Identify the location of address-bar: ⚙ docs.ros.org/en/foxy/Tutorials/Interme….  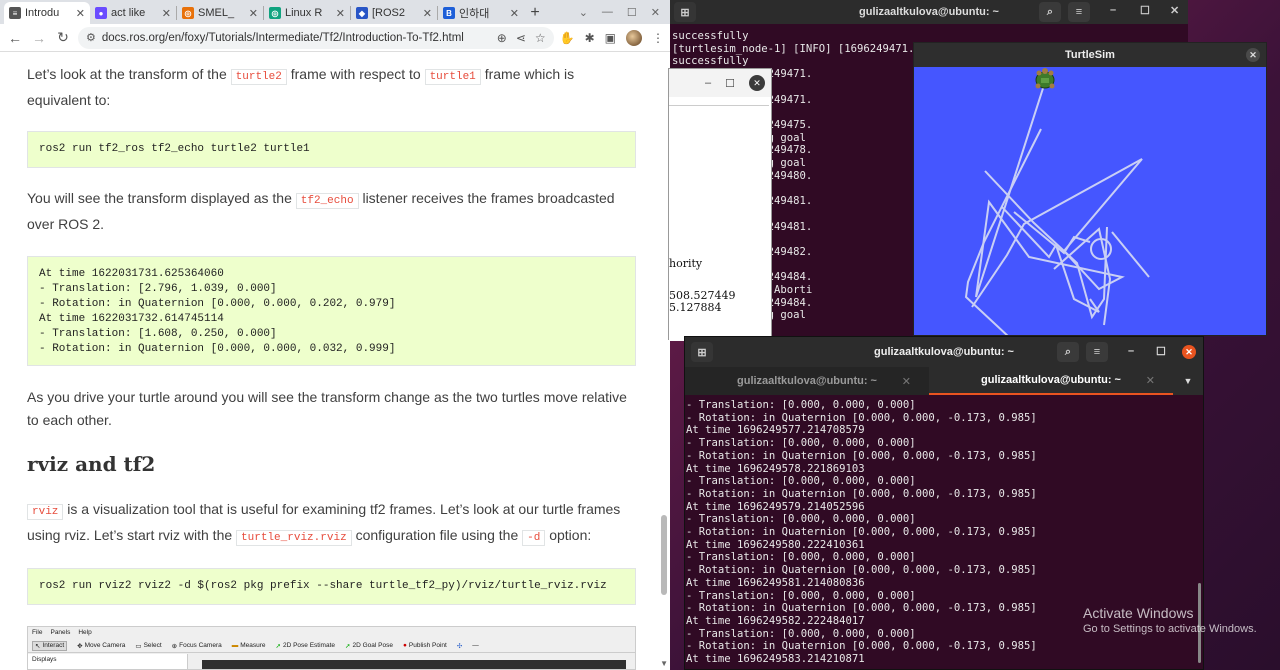
(316, 37).